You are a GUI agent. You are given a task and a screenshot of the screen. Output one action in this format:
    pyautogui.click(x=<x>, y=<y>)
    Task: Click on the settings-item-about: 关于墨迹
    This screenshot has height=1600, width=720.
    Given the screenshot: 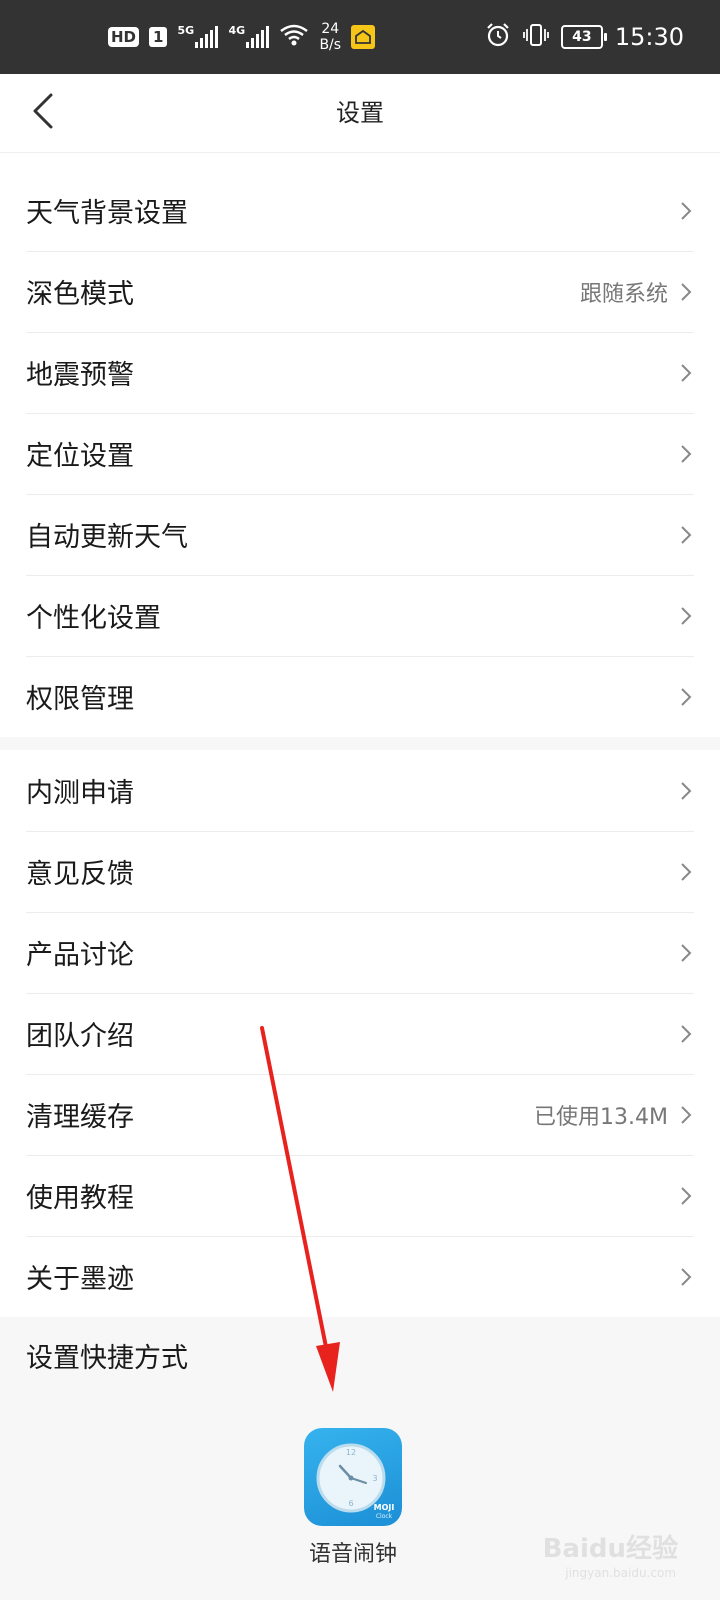 What is the action you would take?
    pyautogui.click(x=360, y=1276)
    